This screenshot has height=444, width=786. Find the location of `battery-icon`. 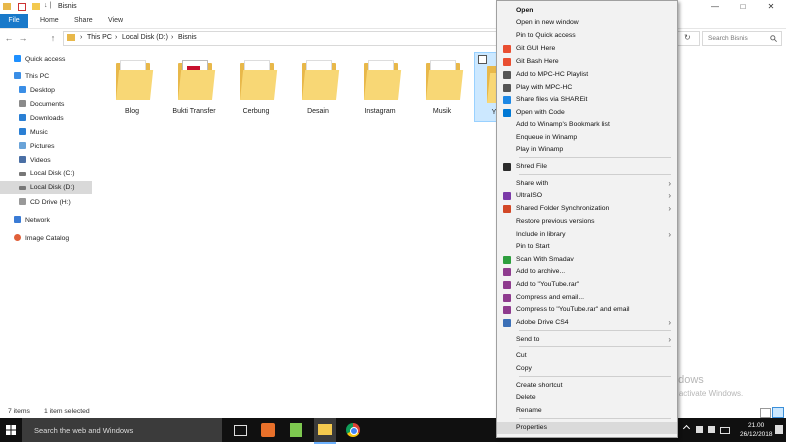

battery-icon is located at coordinates (725, 430).